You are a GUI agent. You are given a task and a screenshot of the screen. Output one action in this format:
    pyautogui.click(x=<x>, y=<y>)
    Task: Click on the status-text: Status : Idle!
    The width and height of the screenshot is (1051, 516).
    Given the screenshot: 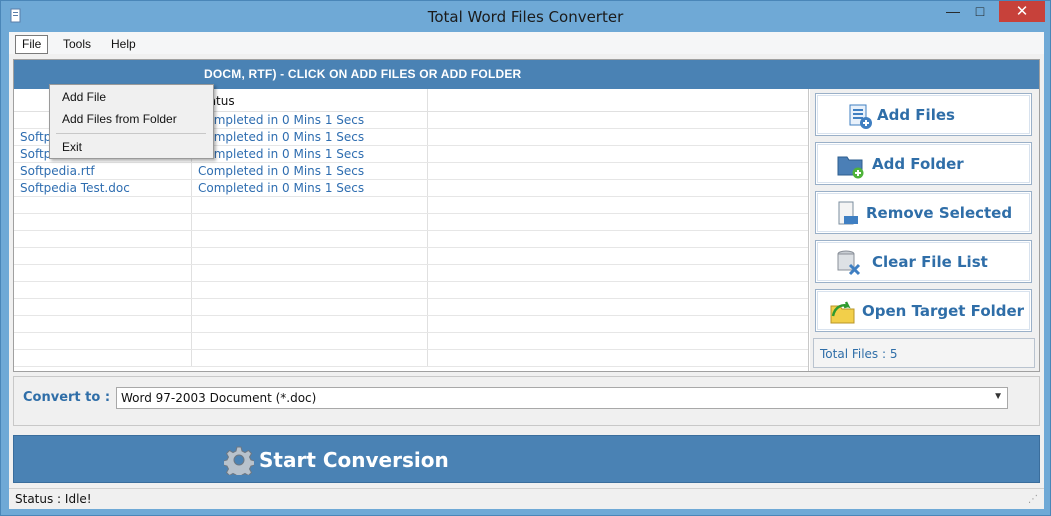 What is the action you would take?
    pyautogui.click(x=53, y=499)
    